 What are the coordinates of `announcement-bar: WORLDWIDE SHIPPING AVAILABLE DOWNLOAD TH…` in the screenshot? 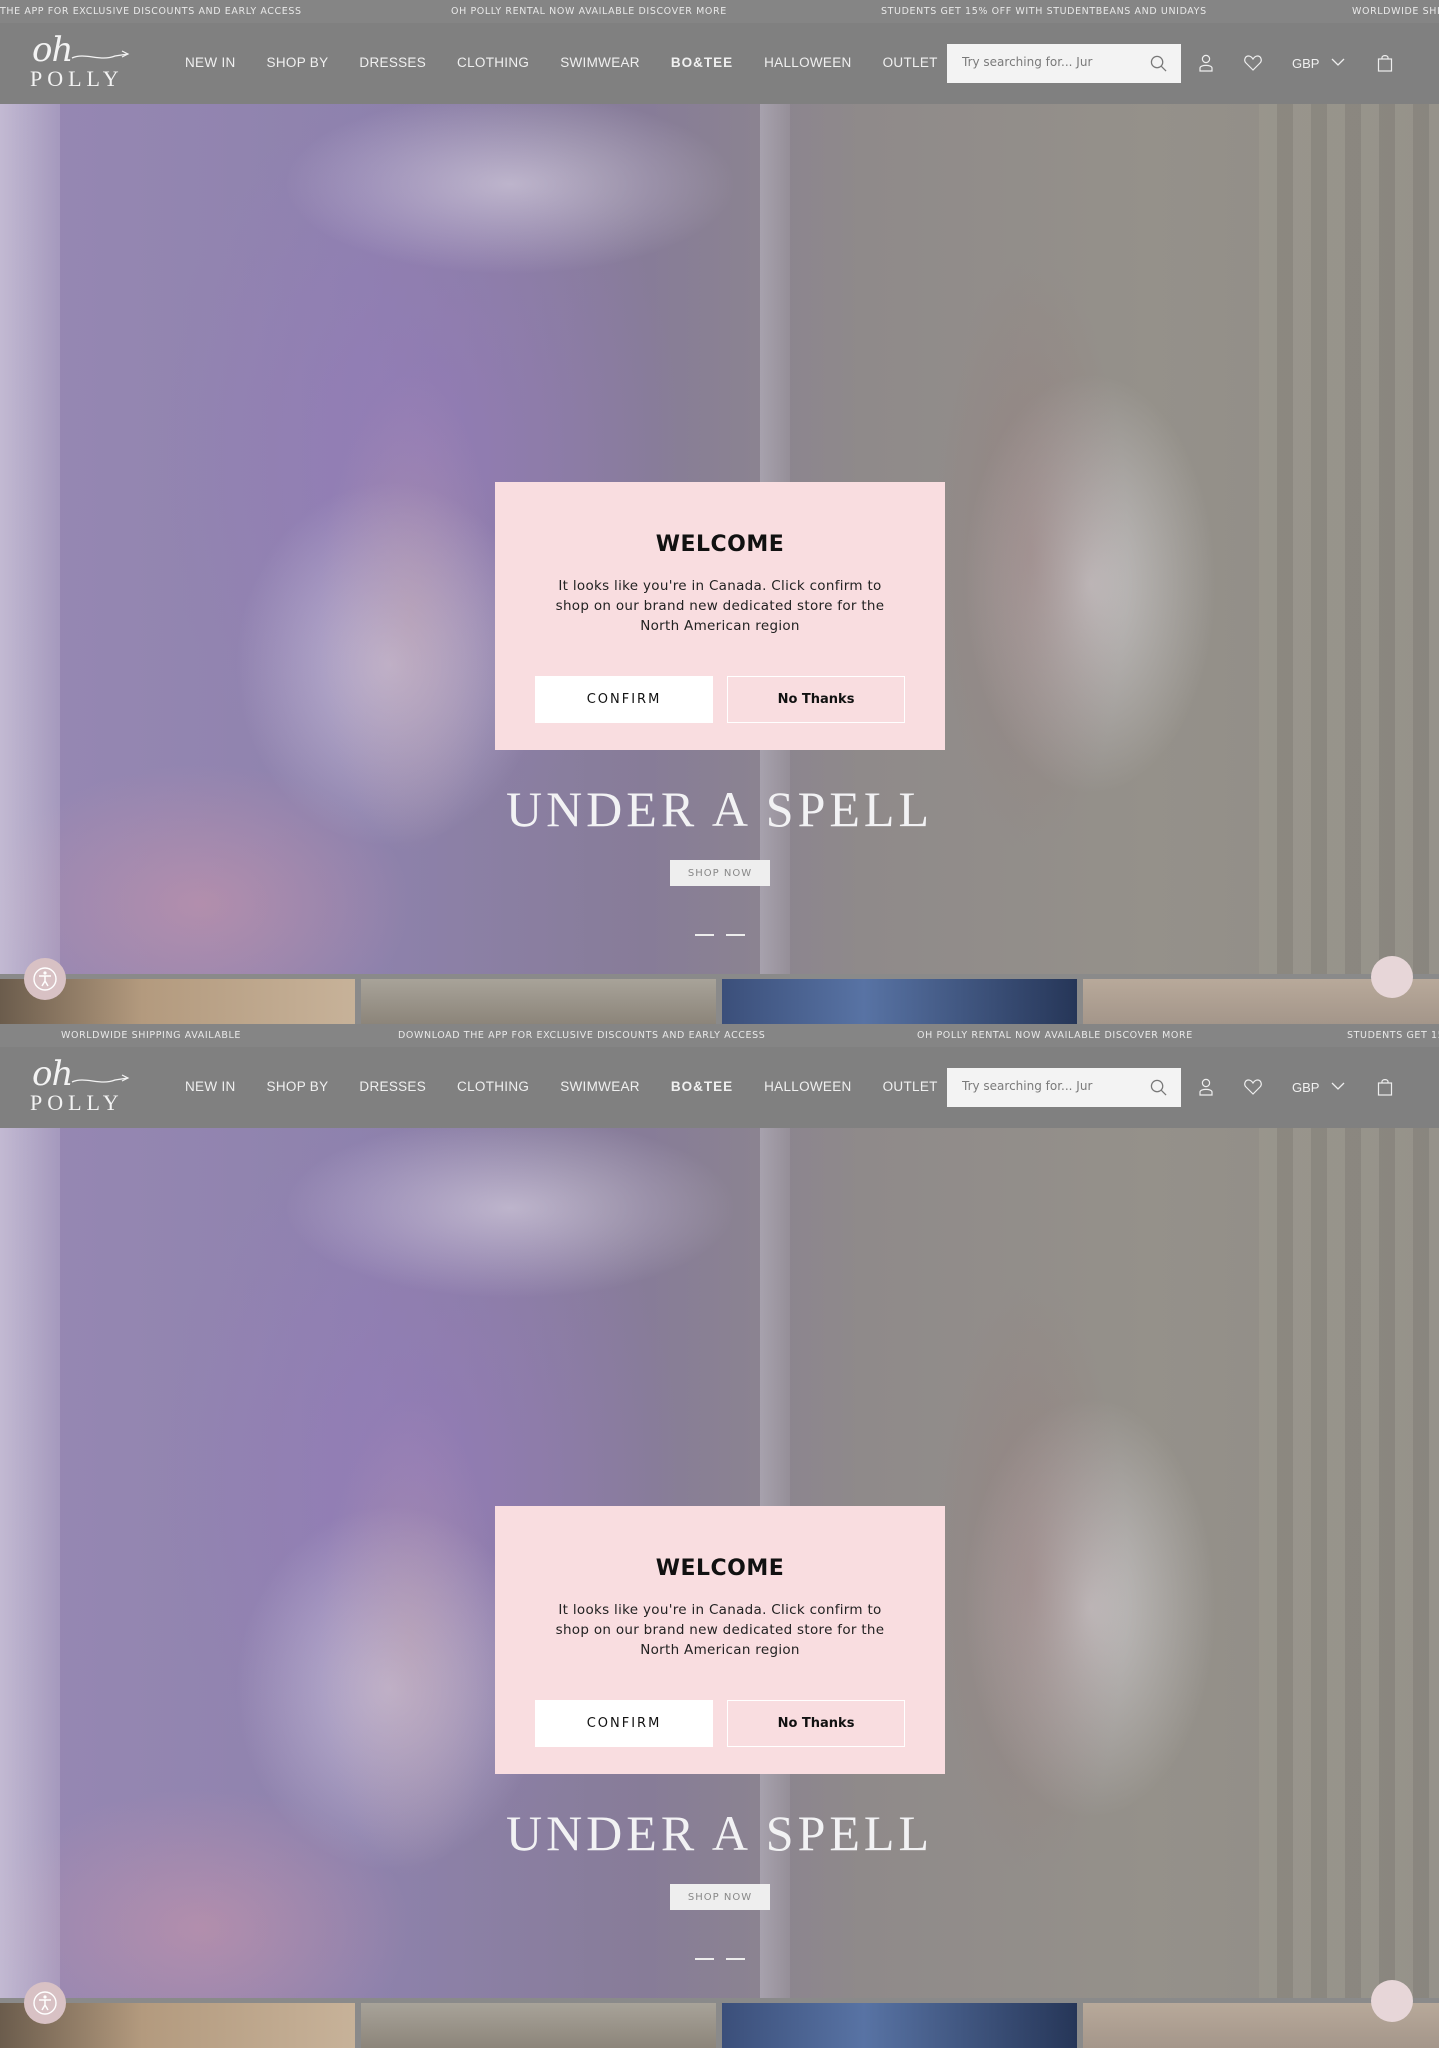 It's located at (719, 1035).